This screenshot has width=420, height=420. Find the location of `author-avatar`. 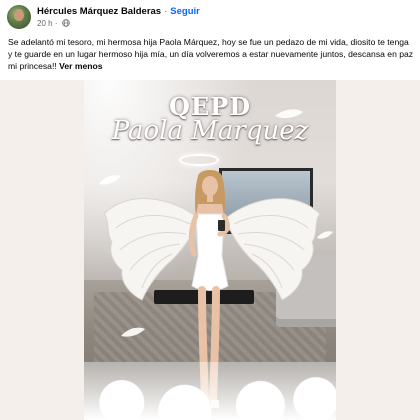

author-avatar is located at coordinates (19, 17).